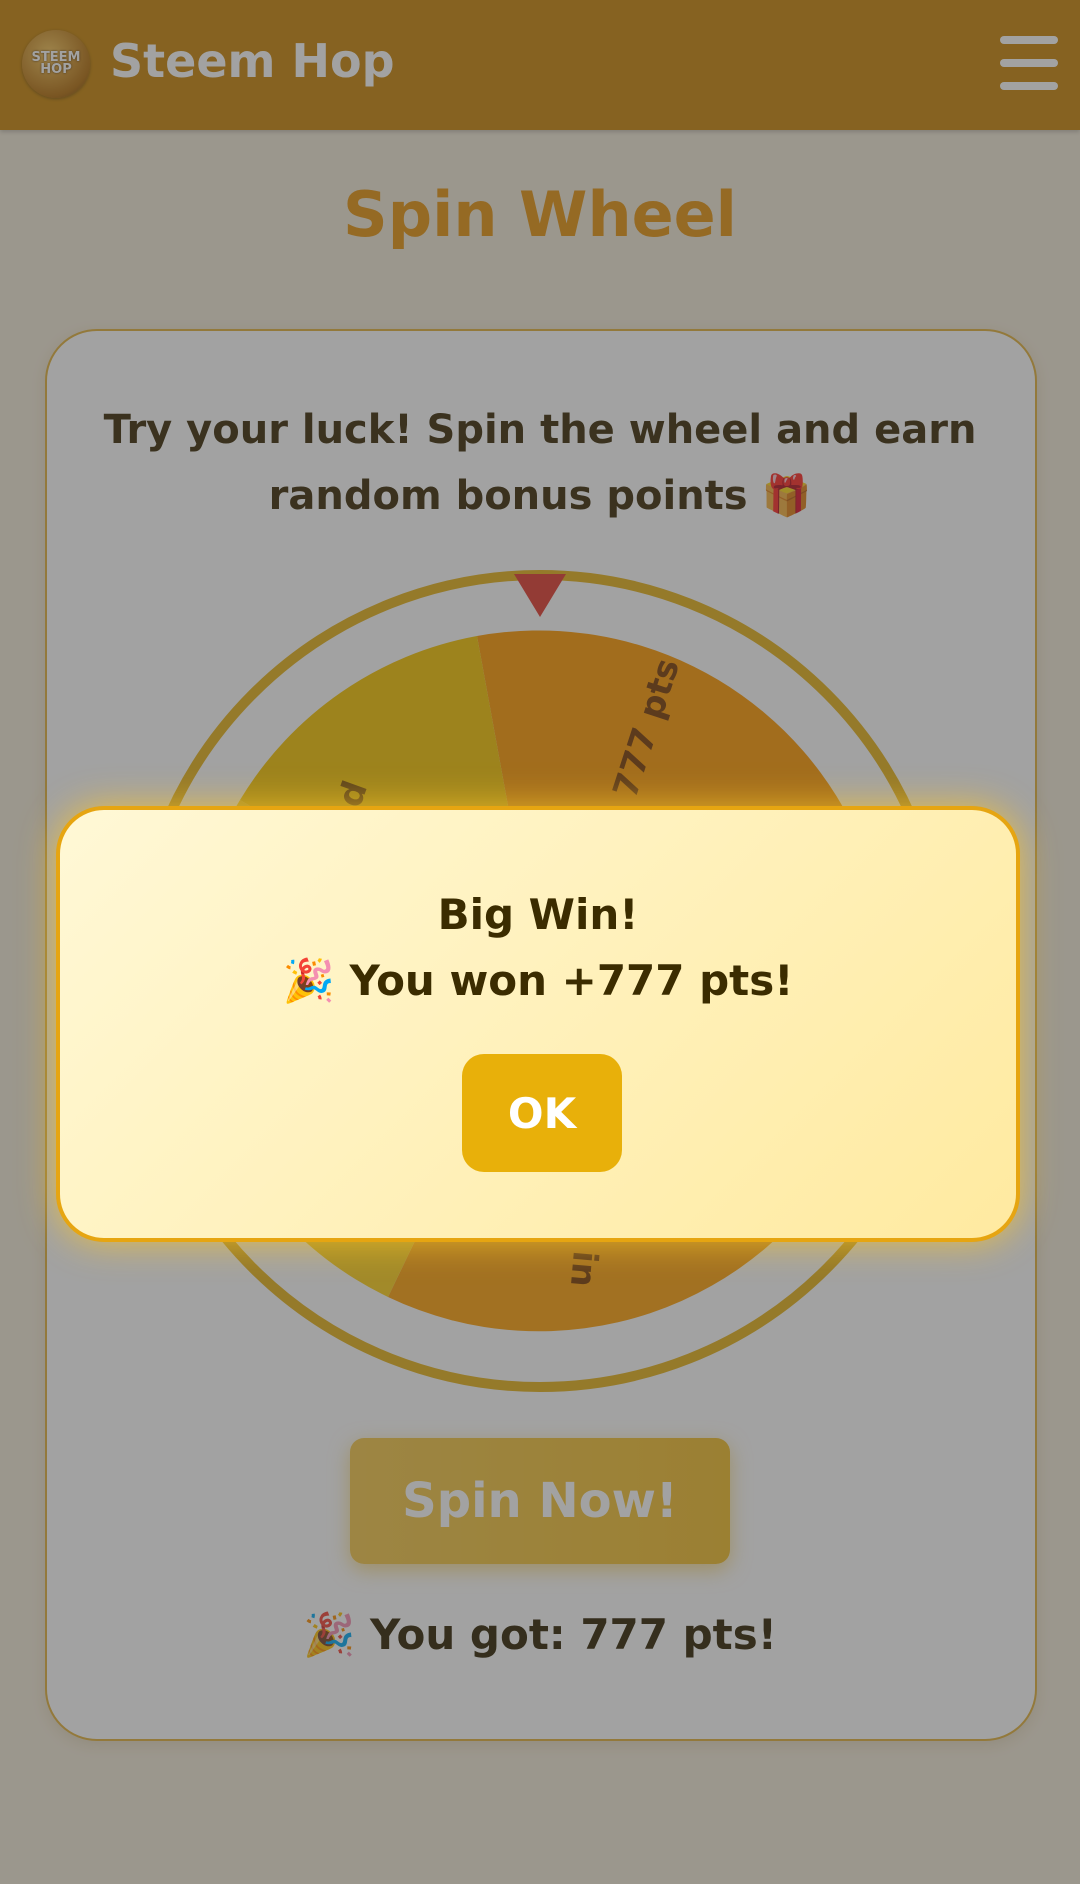 This screenshot has height=1884, width=1080. Describe the element at coordinates (538, 914) in the screenshot. I see `modal-title: Big Win!` at that location.